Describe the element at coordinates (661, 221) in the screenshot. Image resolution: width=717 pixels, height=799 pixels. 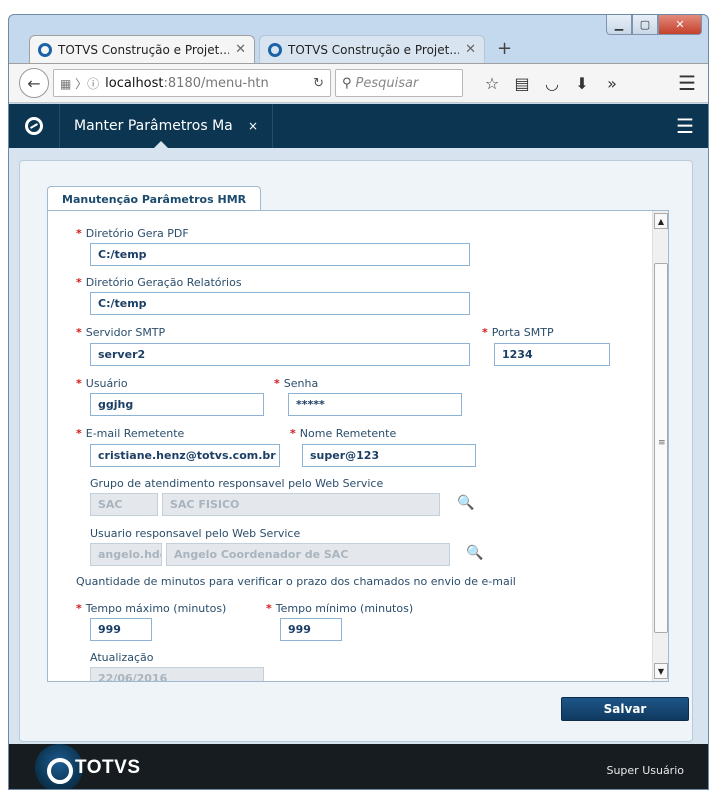
I see `scroll-up-arrow-icon: ▲` at that location.